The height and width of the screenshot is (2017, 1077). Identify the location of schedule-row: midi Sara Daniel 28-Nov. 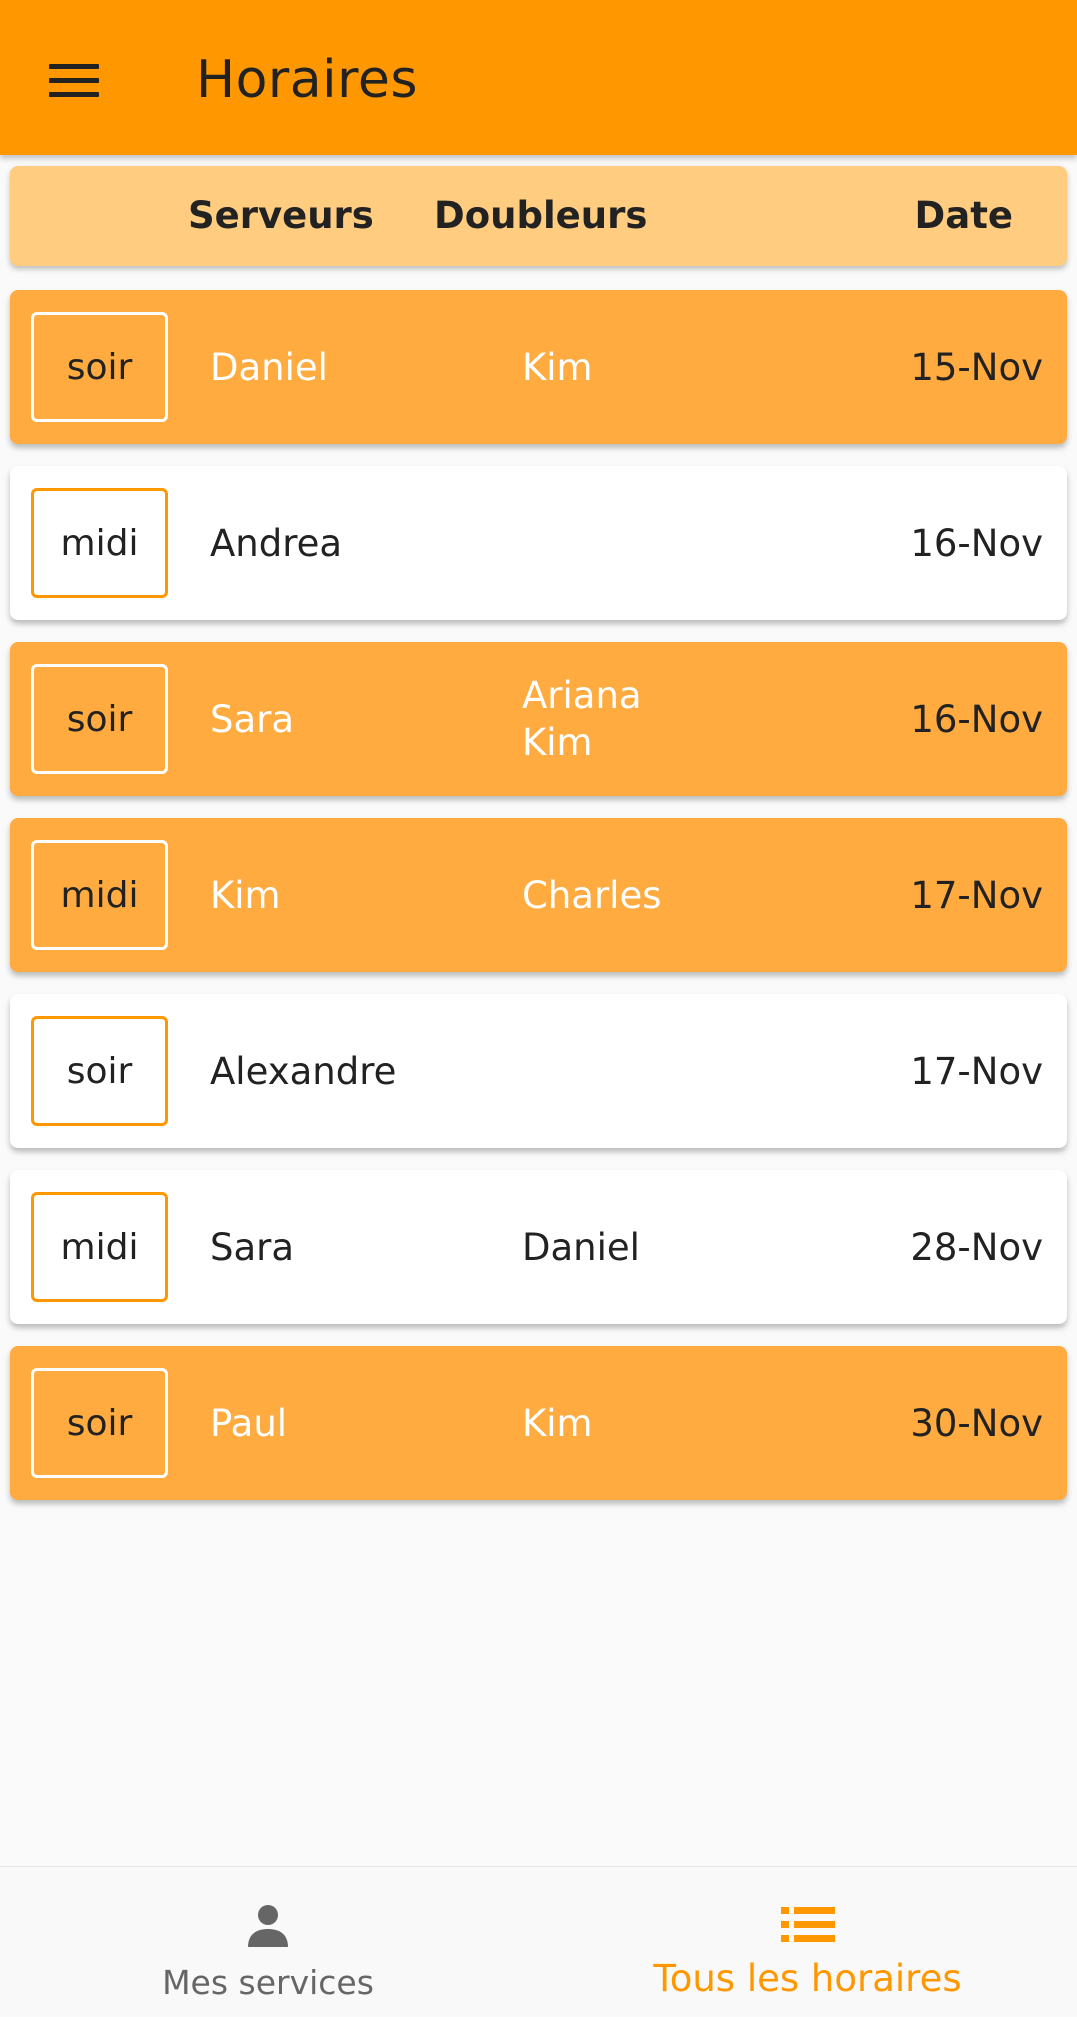
(538, 1247).